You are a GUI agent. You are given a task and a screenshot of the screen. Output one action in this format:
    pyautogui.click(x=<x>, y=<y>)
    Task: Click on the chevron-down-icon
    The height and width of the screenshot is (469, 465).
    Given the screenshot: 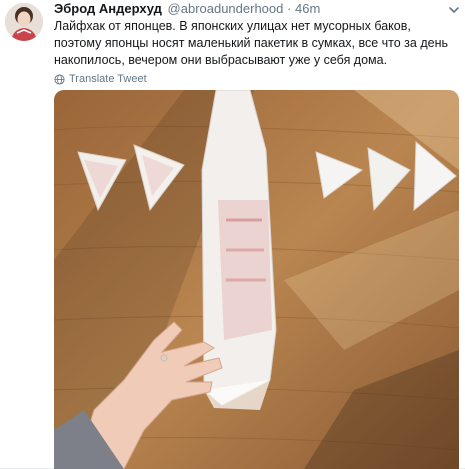 What is the action you would take?
    pyautogui.click(x=454, y=10)
    